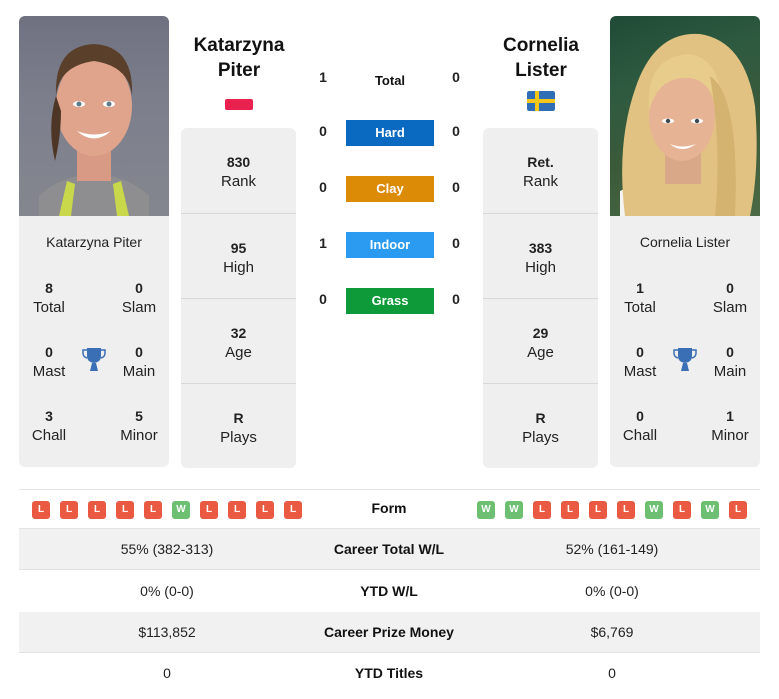 This screenshot has height=699, width=779. I want to click on surface-clay-badge: Clay, so click(390, 189).